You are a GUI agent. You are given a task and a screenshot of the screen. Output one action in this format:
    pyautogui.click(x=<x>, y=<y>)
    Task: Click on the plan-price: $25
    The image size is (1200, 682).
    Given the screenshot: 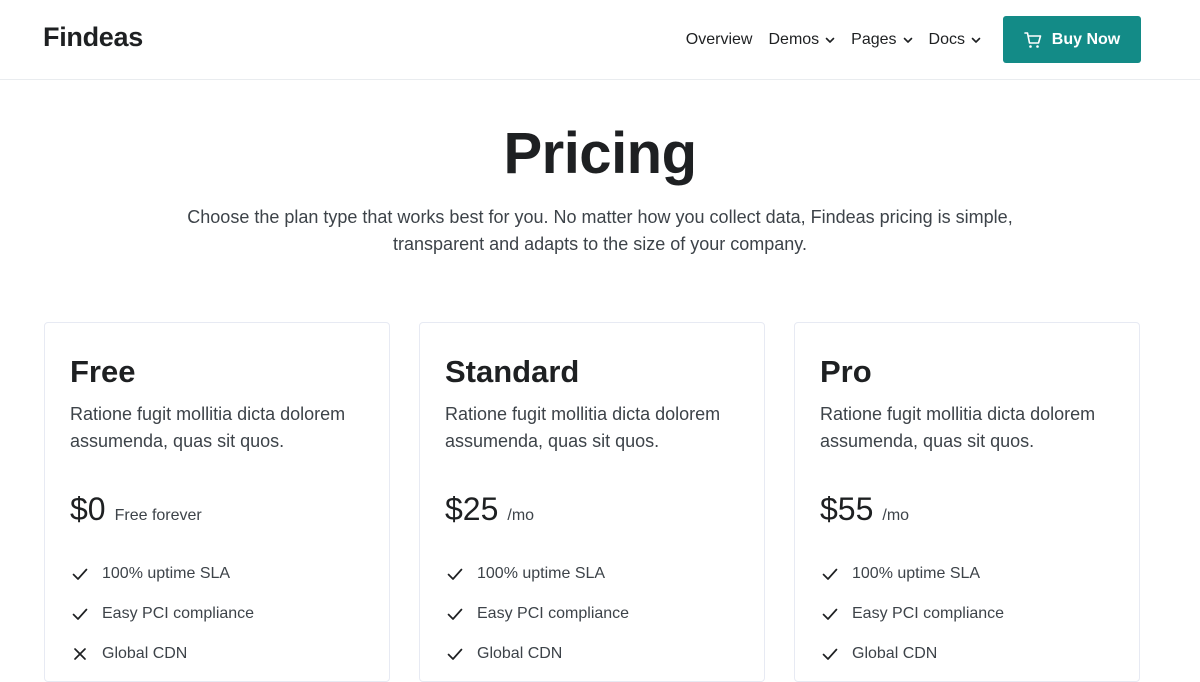 What is the action you would take?
    pyautogui.click(x=472, y=509)
    